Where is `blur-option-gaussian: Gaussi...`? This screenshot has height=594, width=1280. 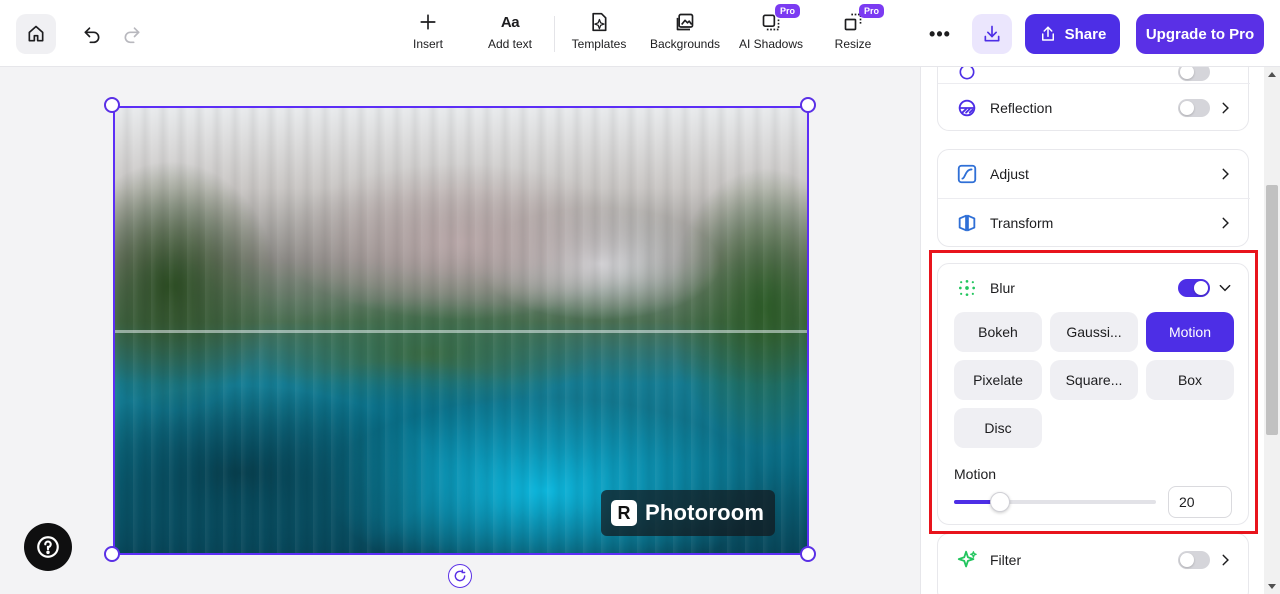
blur-option-gaussian: Gaussi... is located at coordinates (1094, 332).